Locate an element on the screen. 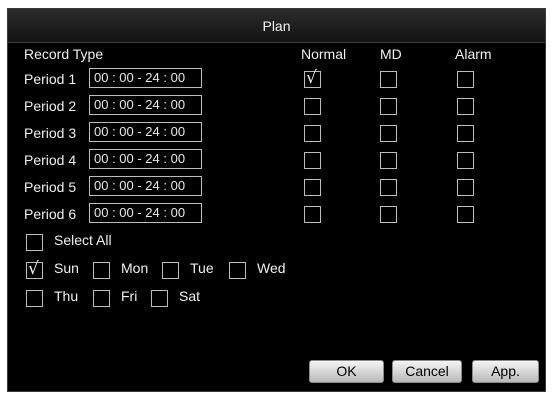 The image size is (552, 397). period-5-alarm-checkbox is located at coordinates (465, 187).